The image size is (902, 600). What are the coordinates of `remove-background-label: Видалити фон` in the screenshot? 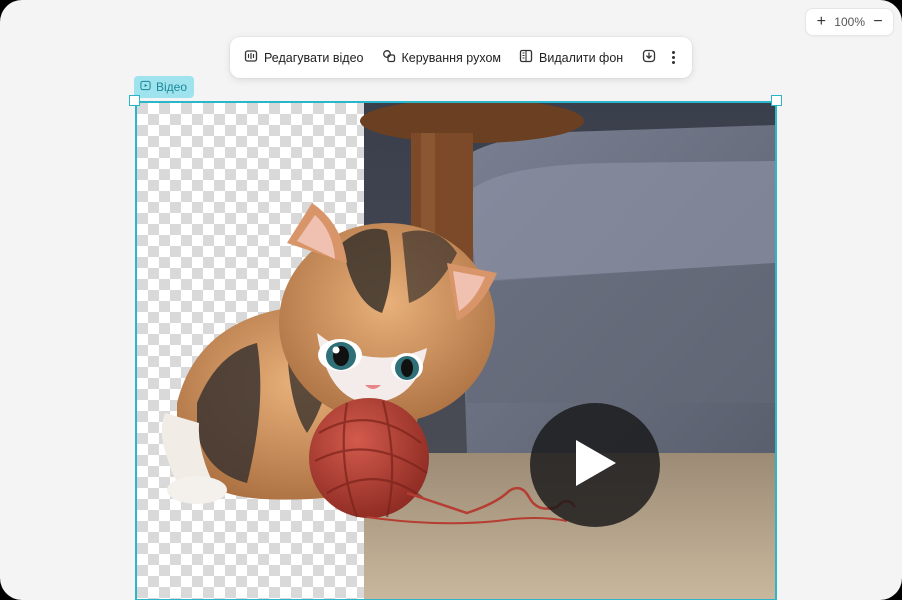 It's located at (581, 57).